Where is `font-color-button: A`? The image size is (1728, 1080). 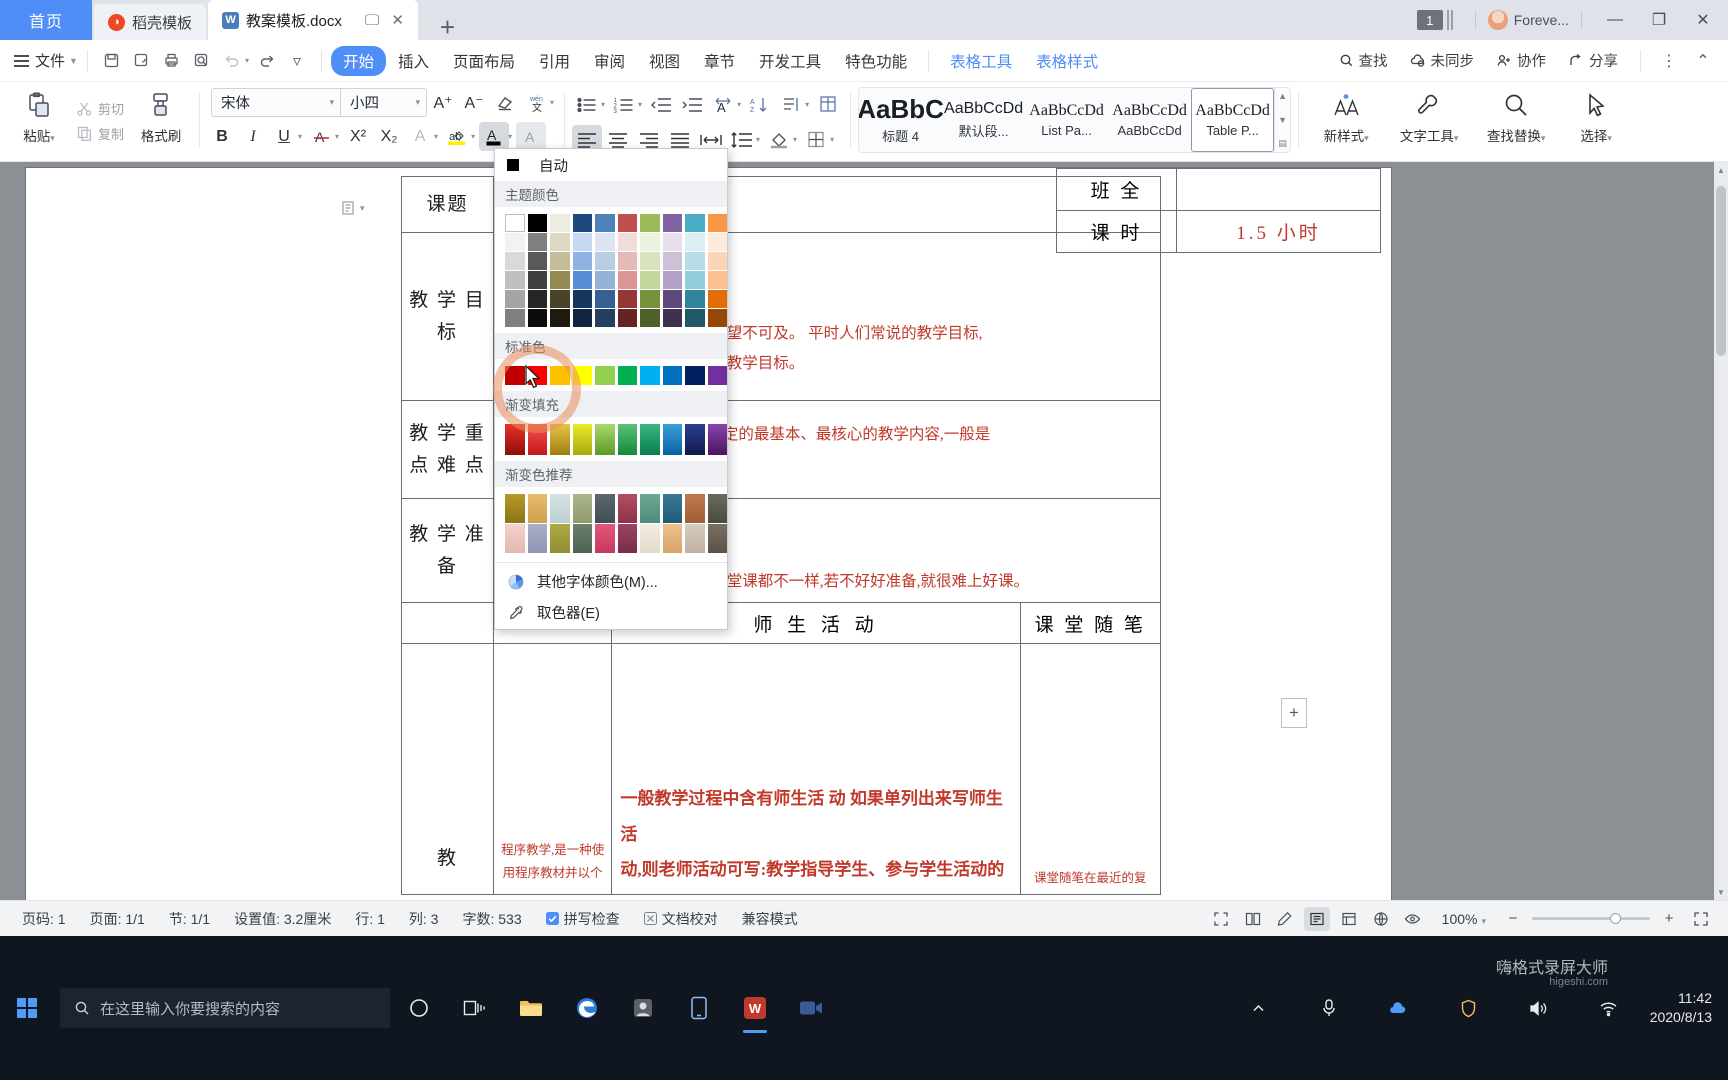 font-color-button: A is located at coordinates (494, 136).